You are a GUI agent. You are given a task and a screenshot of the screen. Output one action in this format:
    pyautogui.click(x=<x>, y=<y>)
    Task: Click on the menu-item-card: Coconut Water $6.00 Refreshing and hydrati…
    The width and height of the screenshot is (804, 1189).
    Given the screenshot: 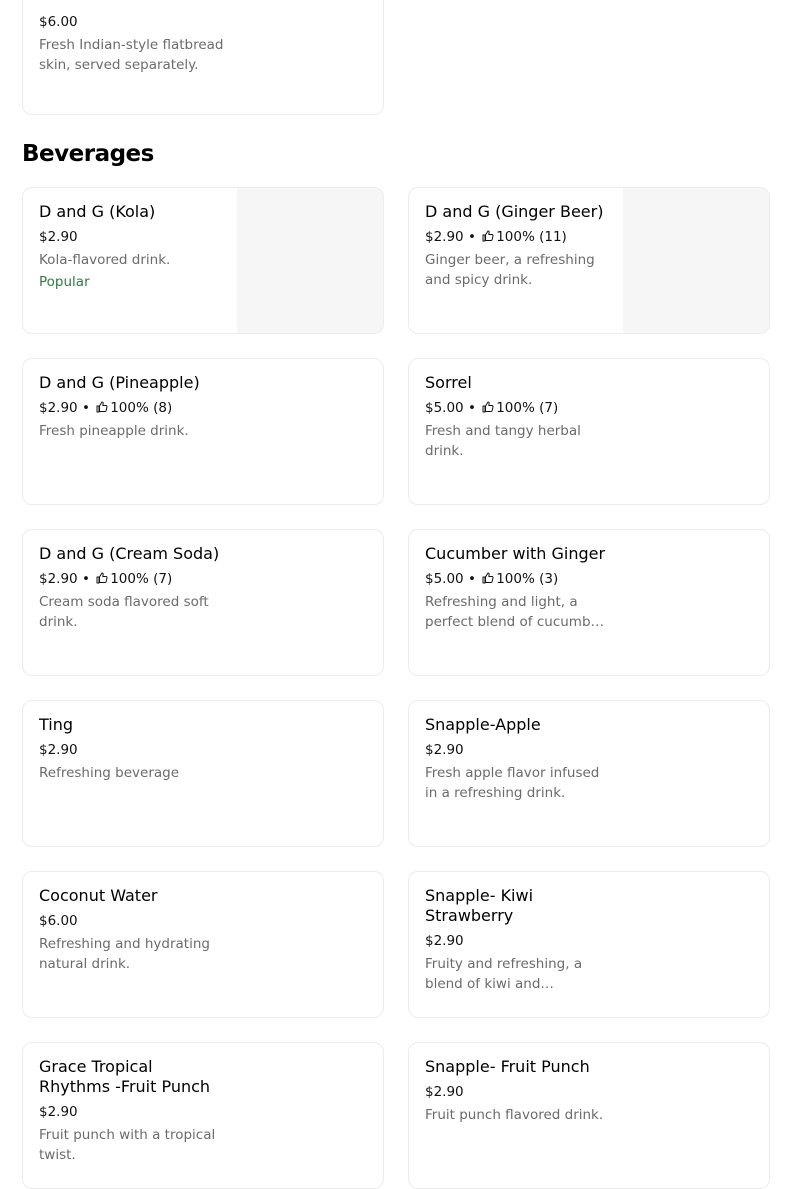 What is the action you would take?
    pyautogui.click(x=203, y=944)
    